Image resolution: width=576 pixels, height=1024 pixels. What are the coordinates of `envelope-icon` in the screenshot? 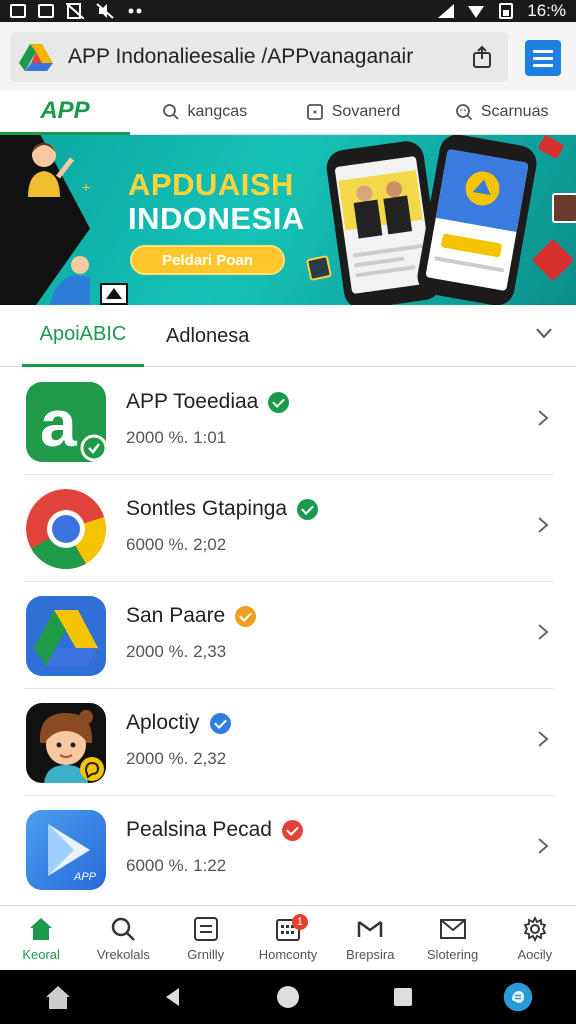 It's located at (452, 928).